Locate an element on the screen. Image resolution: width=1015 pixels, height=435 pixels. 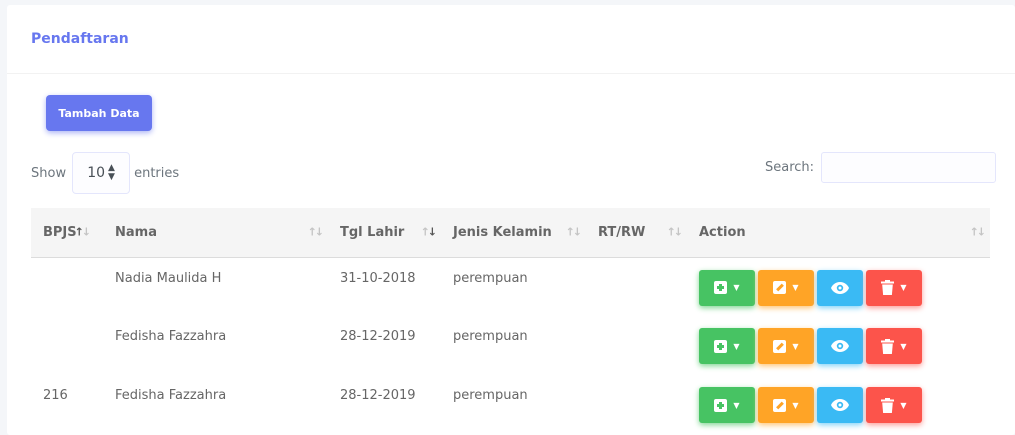
tambah-data-button: Tambah Data is located at coordinates (99, 113).